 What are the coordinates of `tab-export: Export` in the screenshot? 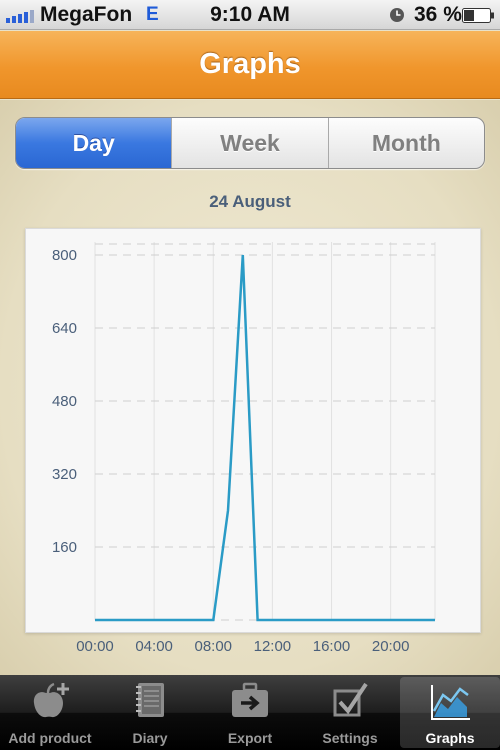 It's located at (250, 712).